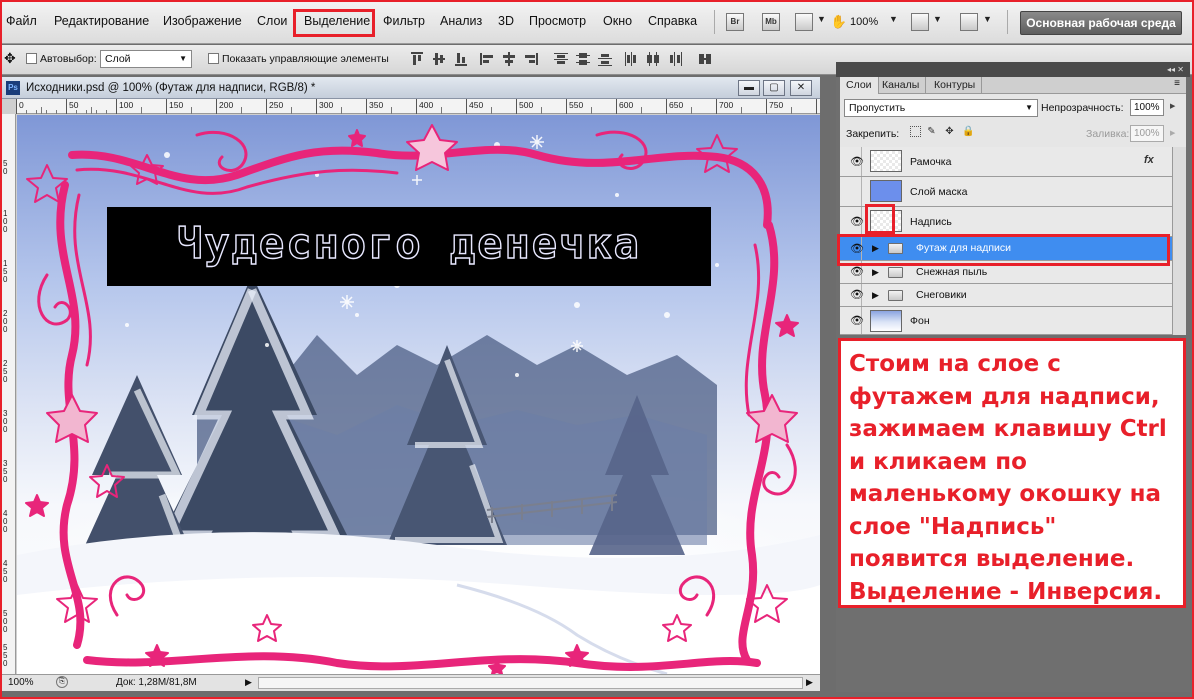 The width and height of the screenshot is (1194, 699). What do you see at coordinates (31, 58) in the screenshot?
I see `auto-select-checkbox` at bounding box center [31, 58].